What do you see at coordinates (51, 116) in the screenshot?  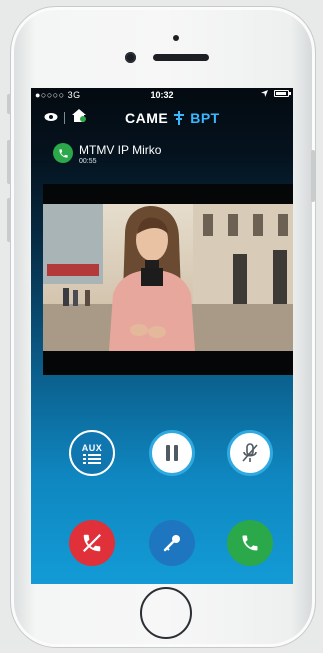 I see `eye-icon` at bounding box center [51, 116].